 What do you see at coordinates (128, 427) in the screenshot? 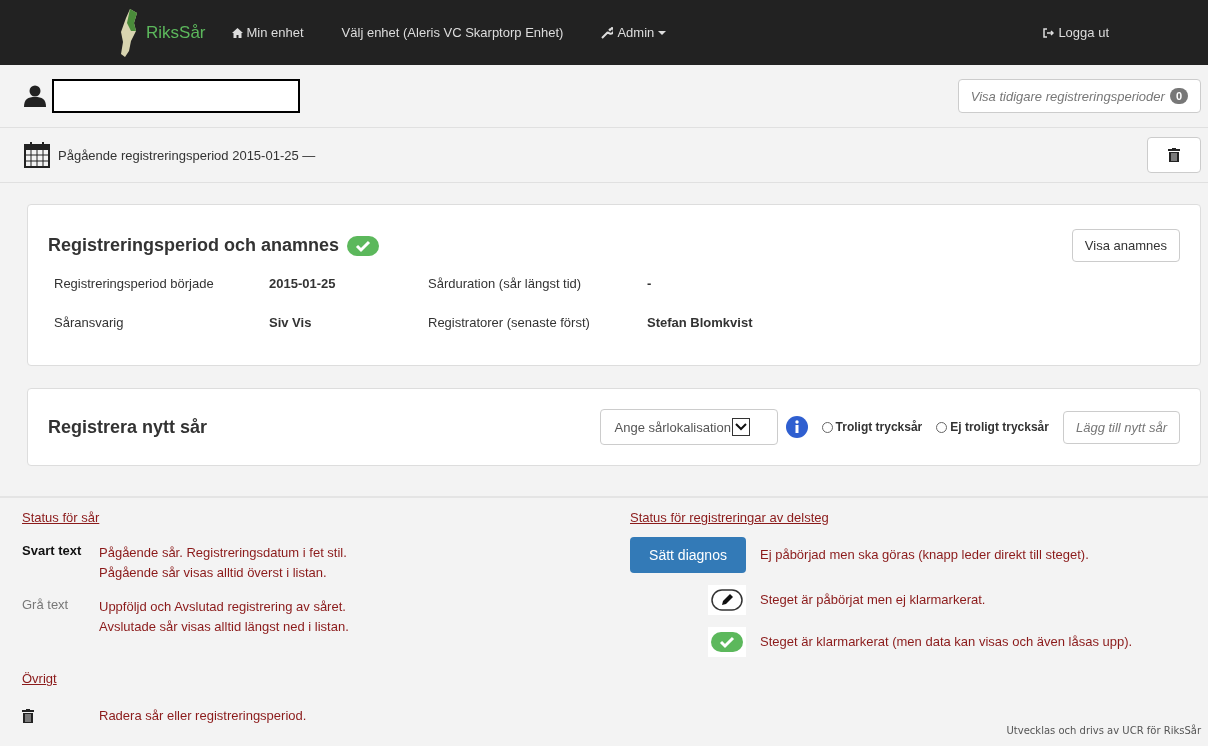
I see `card-title: Registrera nytt sår` at bounding box center [128, 427].